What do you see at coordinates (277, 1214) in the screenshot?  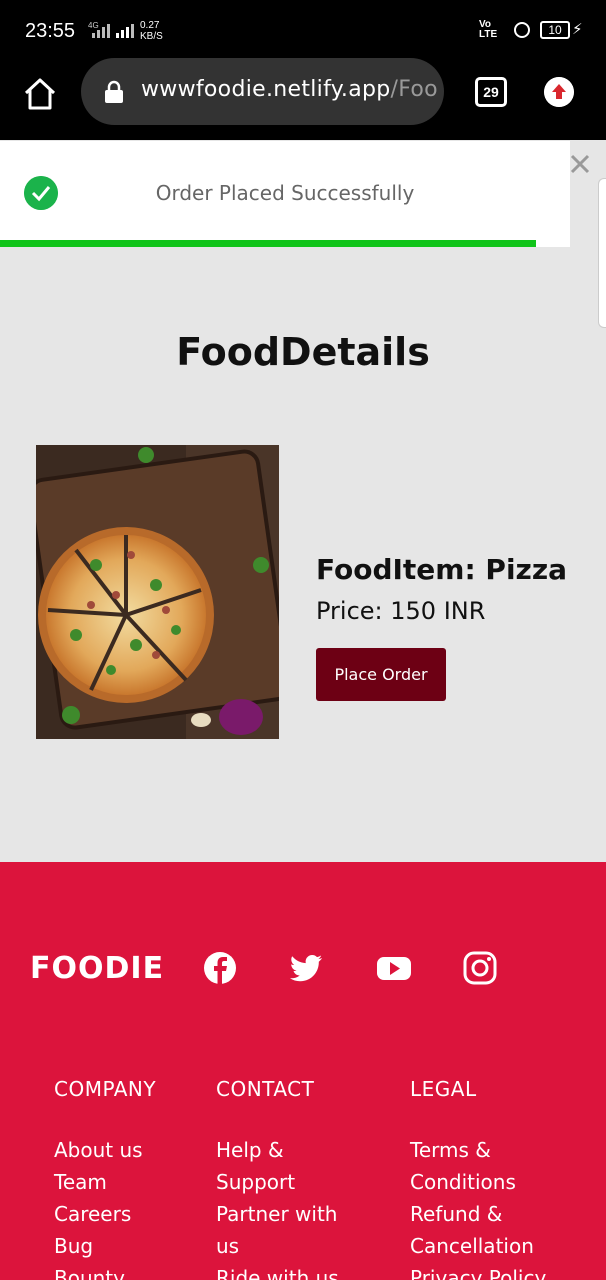 I see `footer-link: Partner with` at bounding box center [277, 1214].